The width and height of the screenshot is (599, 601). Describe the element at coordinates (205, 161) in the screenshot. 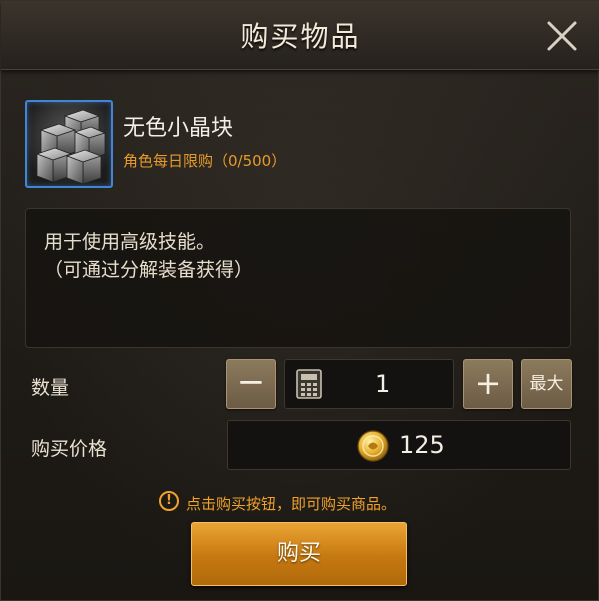

I see `item-purchase-limit: 角色每日限购（0/500）` at that location.